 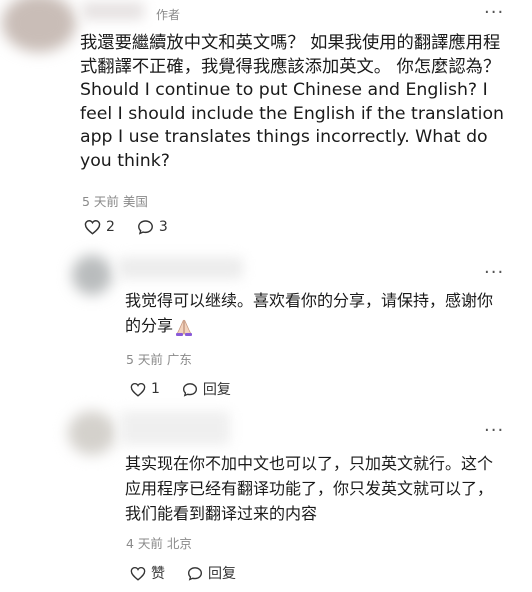 I want to click on like-count: 2, so click(x=110, y=227).